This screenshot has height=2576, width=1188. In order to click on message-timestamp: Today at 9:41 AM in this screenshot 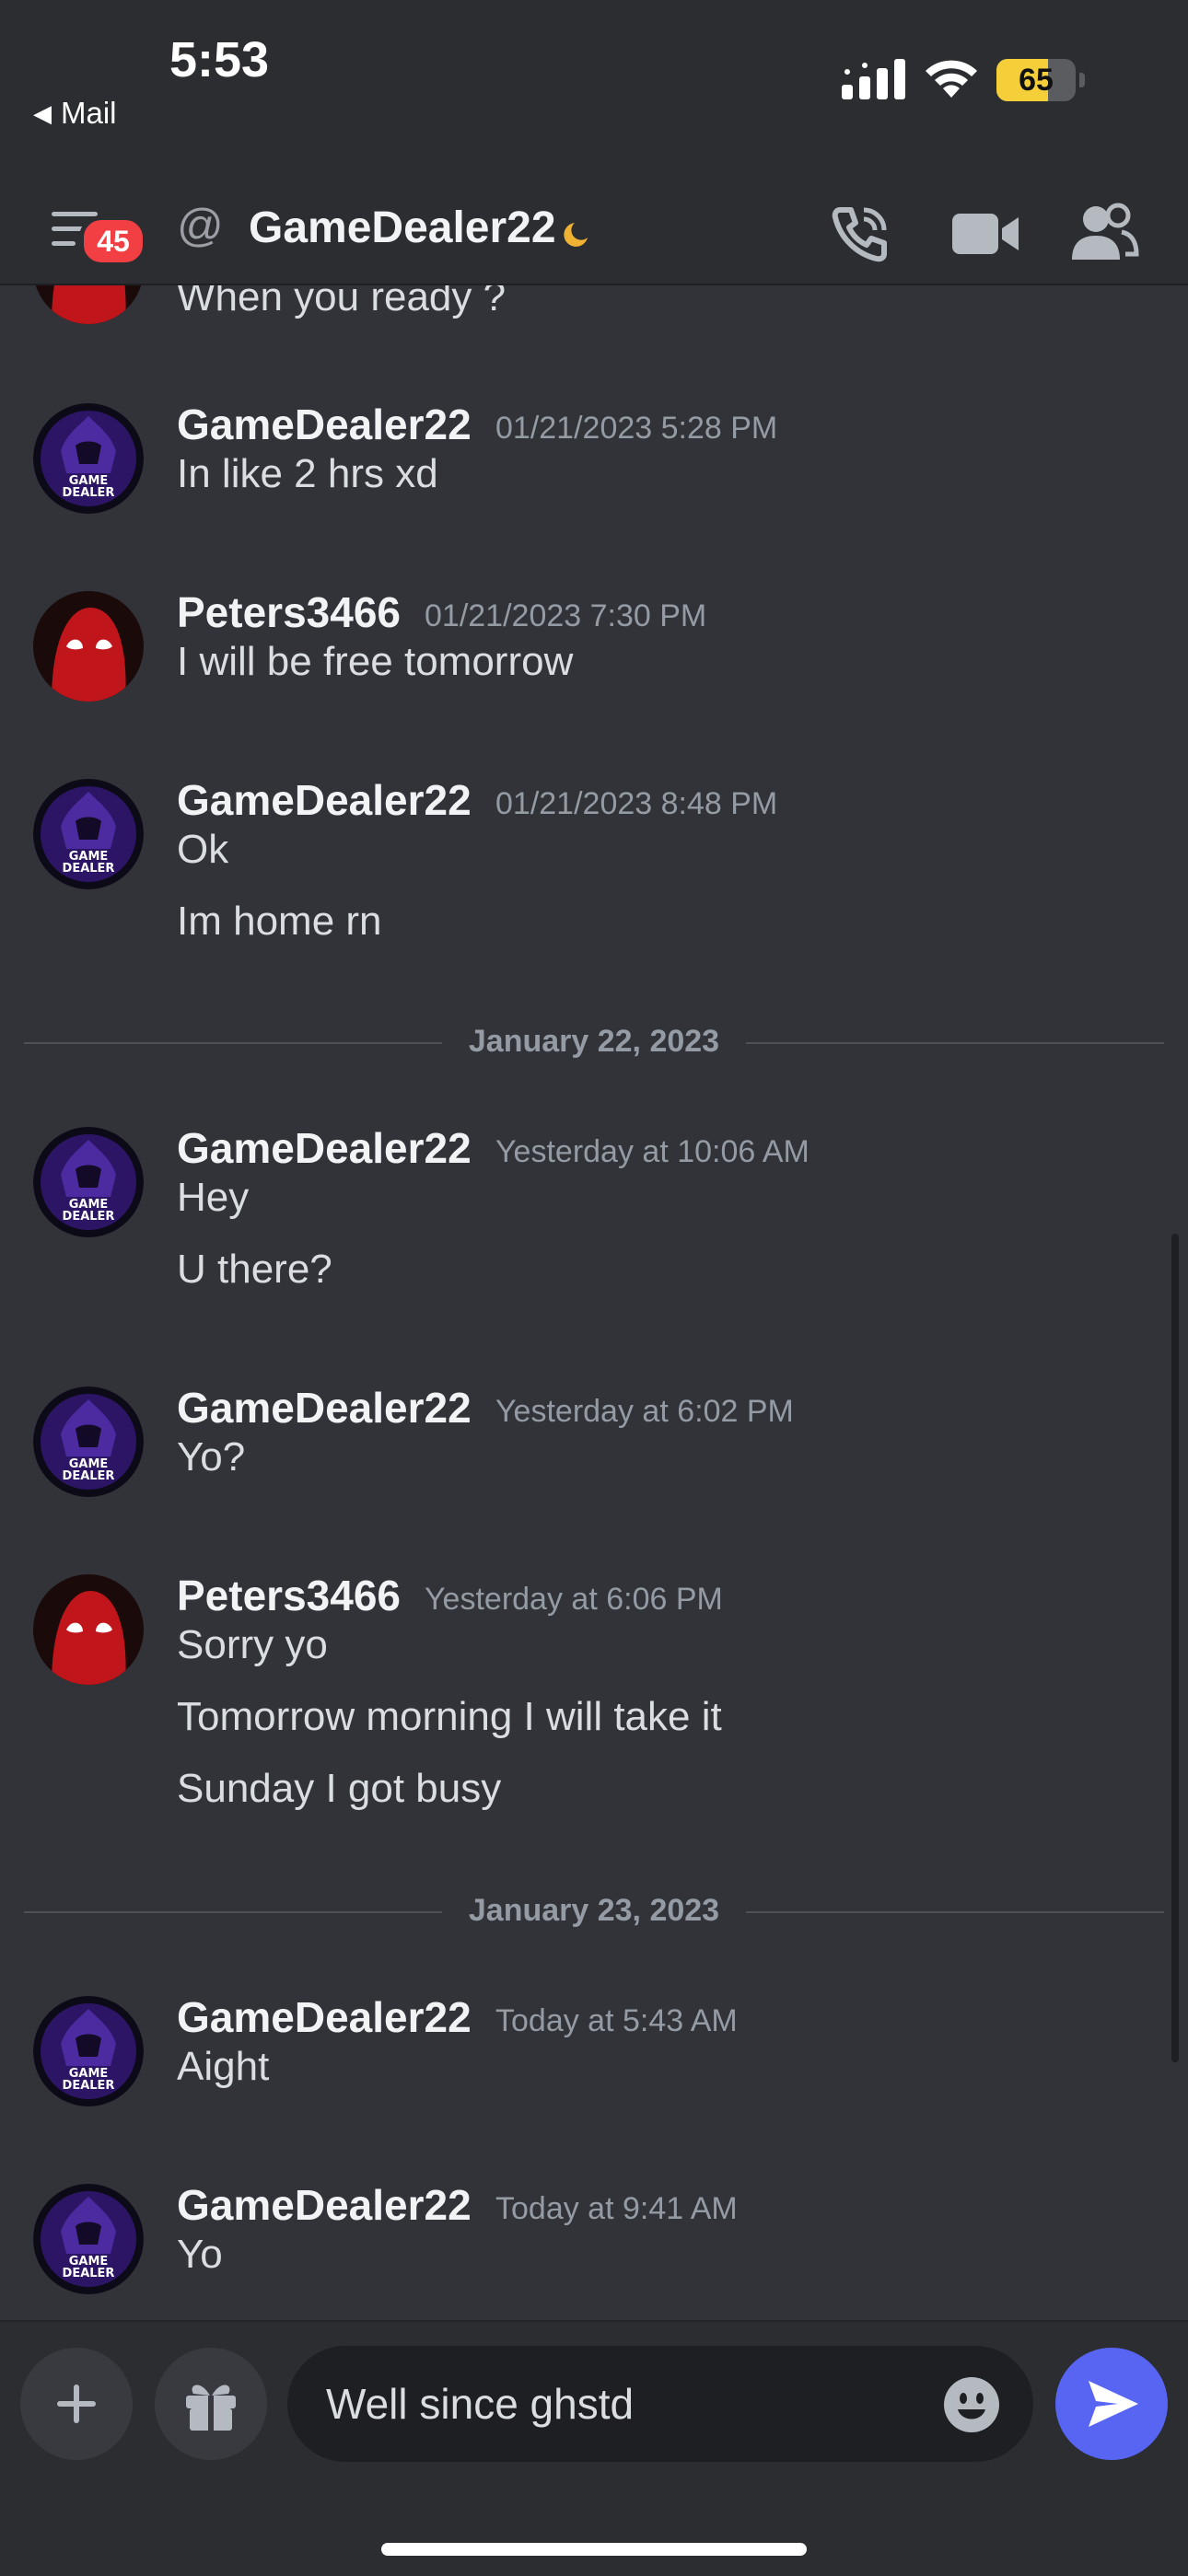, I will do `click(616, 2208)`.